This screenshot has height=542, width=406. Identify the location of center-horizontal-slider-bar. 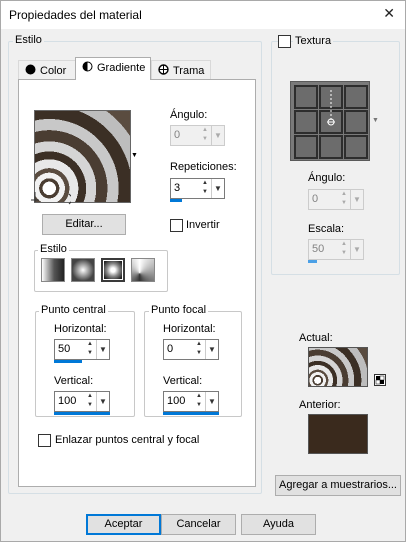
(68, 361).